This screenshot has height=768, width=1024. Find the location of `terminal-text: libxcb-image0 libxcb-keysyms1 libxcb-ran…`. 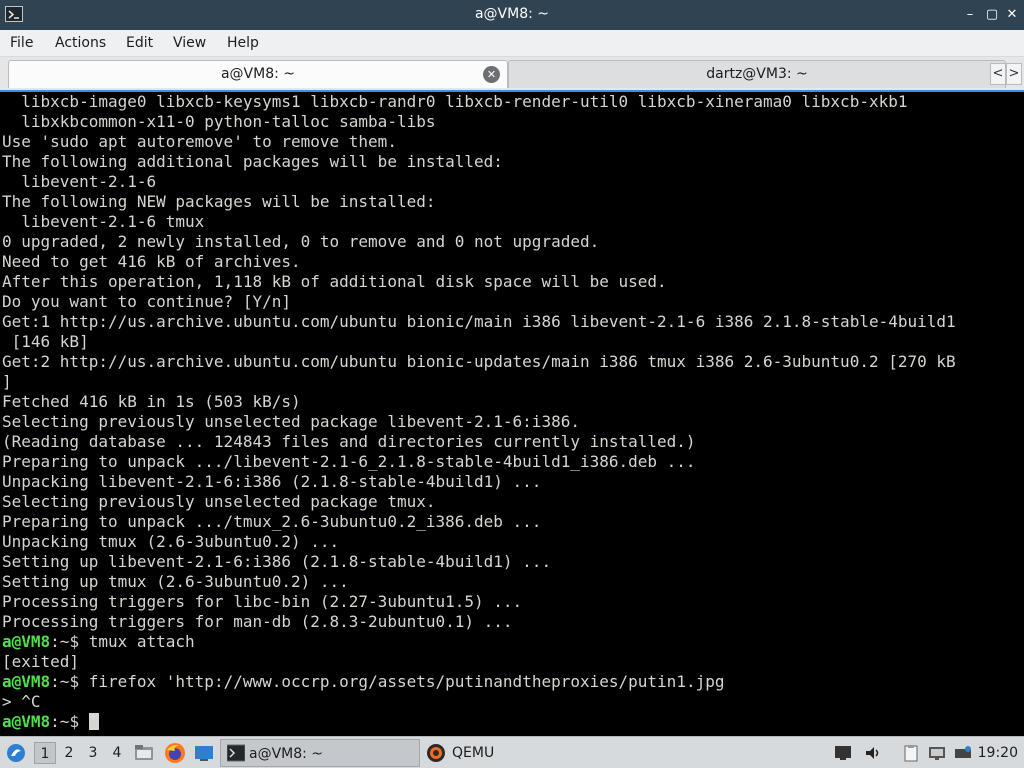

terminal-text: libxcb-image0 libxcb-keysyms1 libxcb-ran… is located at coordinates (455, 101).